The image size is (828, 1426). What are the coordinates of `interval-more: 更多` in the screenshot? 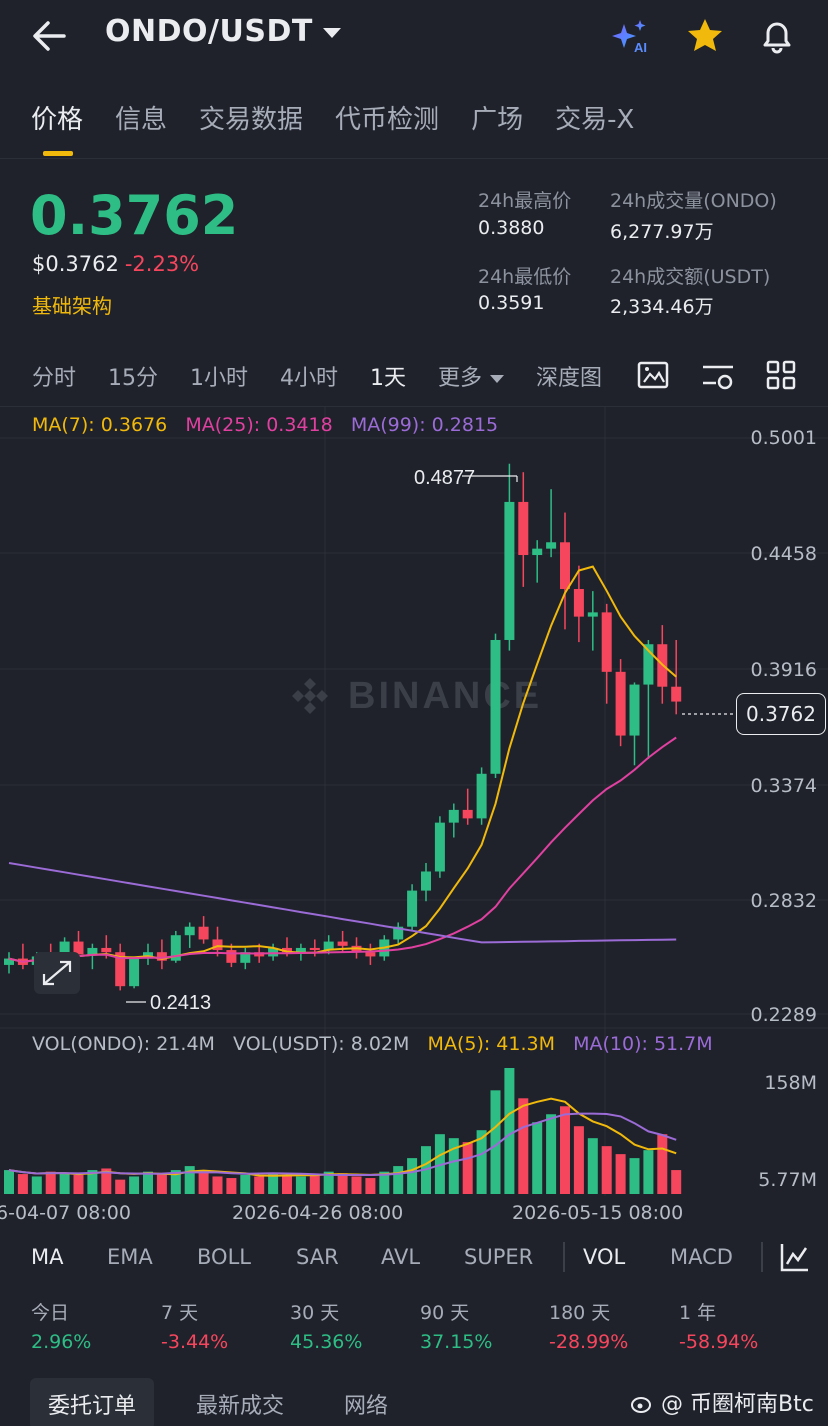 It's located at (471, 376).